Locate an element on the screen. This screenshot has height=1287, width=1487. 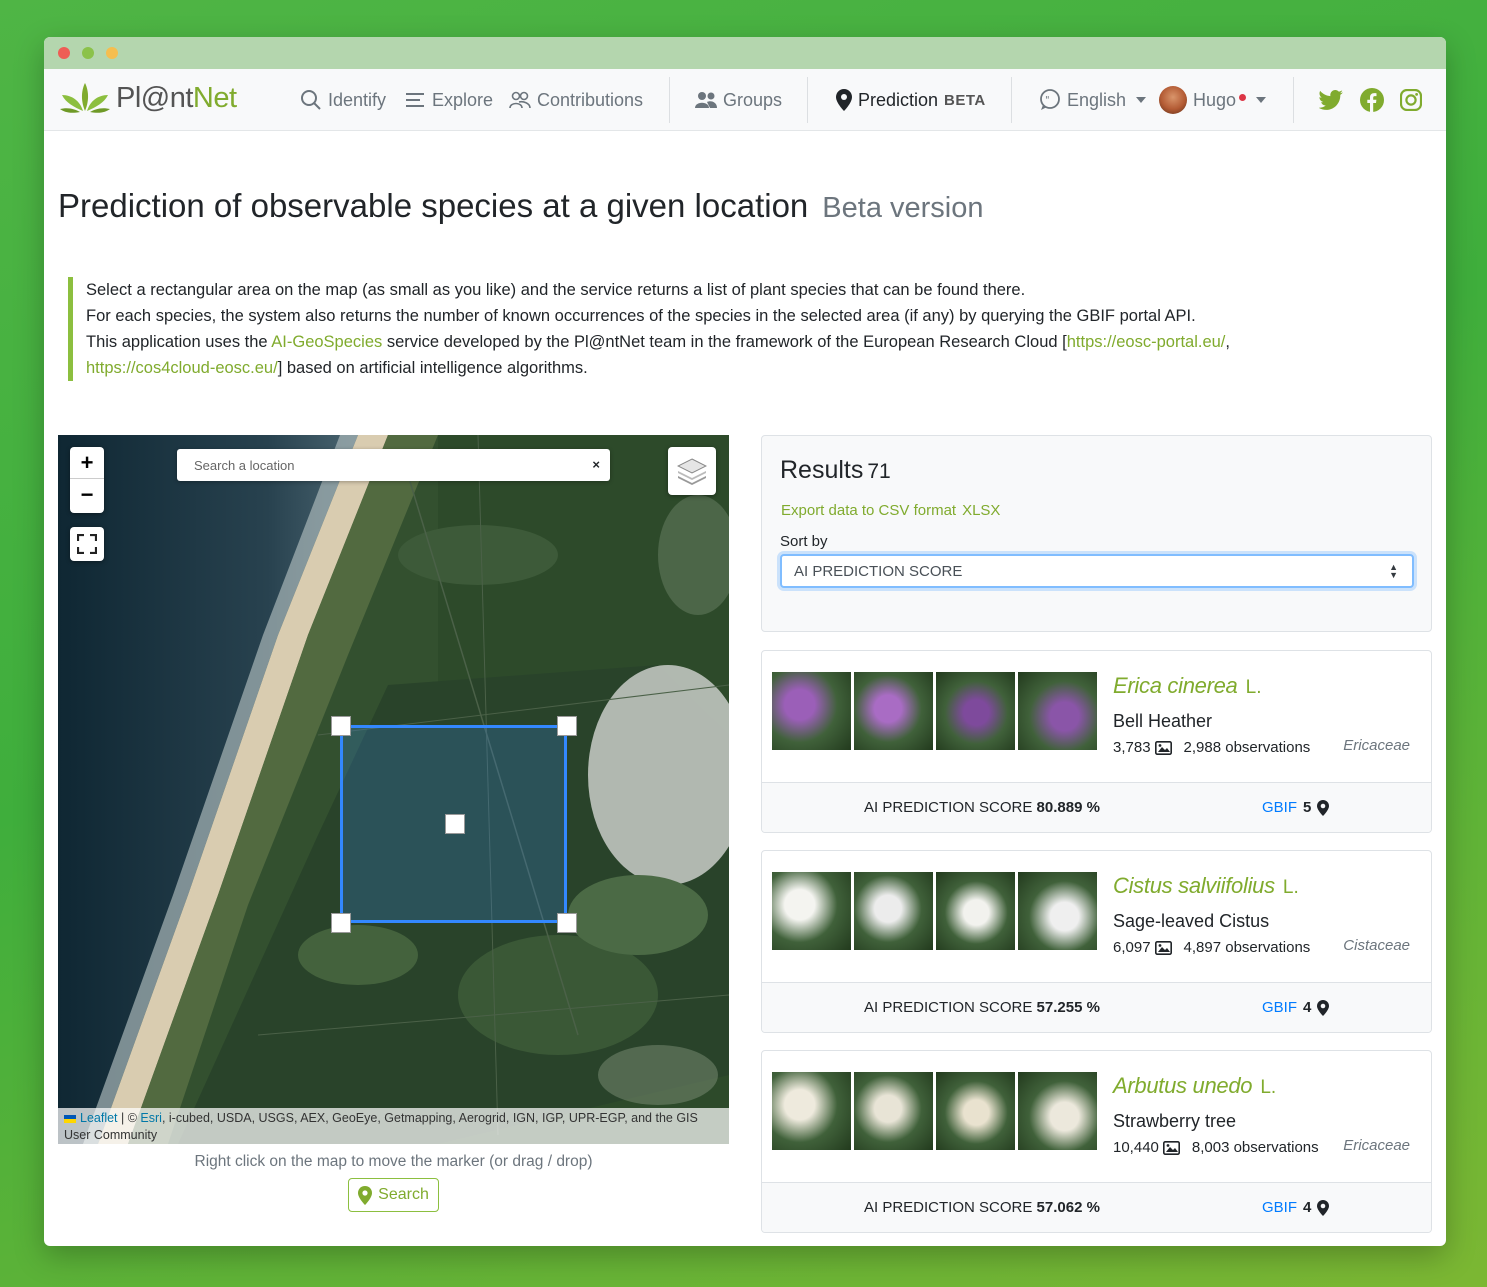
common-name: Bell Heather is located at coordinates (1163, 721).